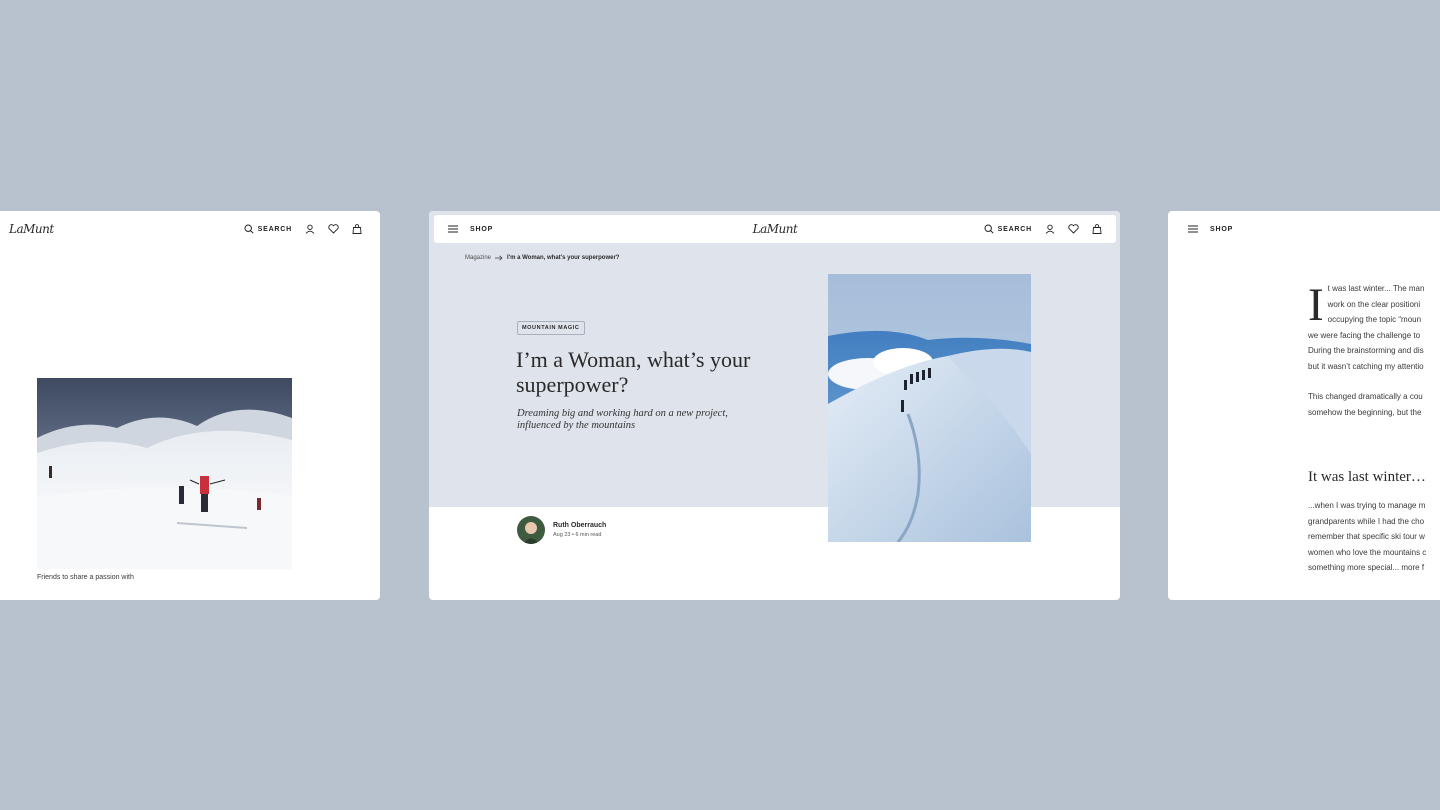 Image resolution: width=1440 pixels, height=810 pixels. What do you see at coordinates (1374, 319) in the screenshot?
I see `body-line: occupying the topic “moun` at bounding box center [1374, 319].